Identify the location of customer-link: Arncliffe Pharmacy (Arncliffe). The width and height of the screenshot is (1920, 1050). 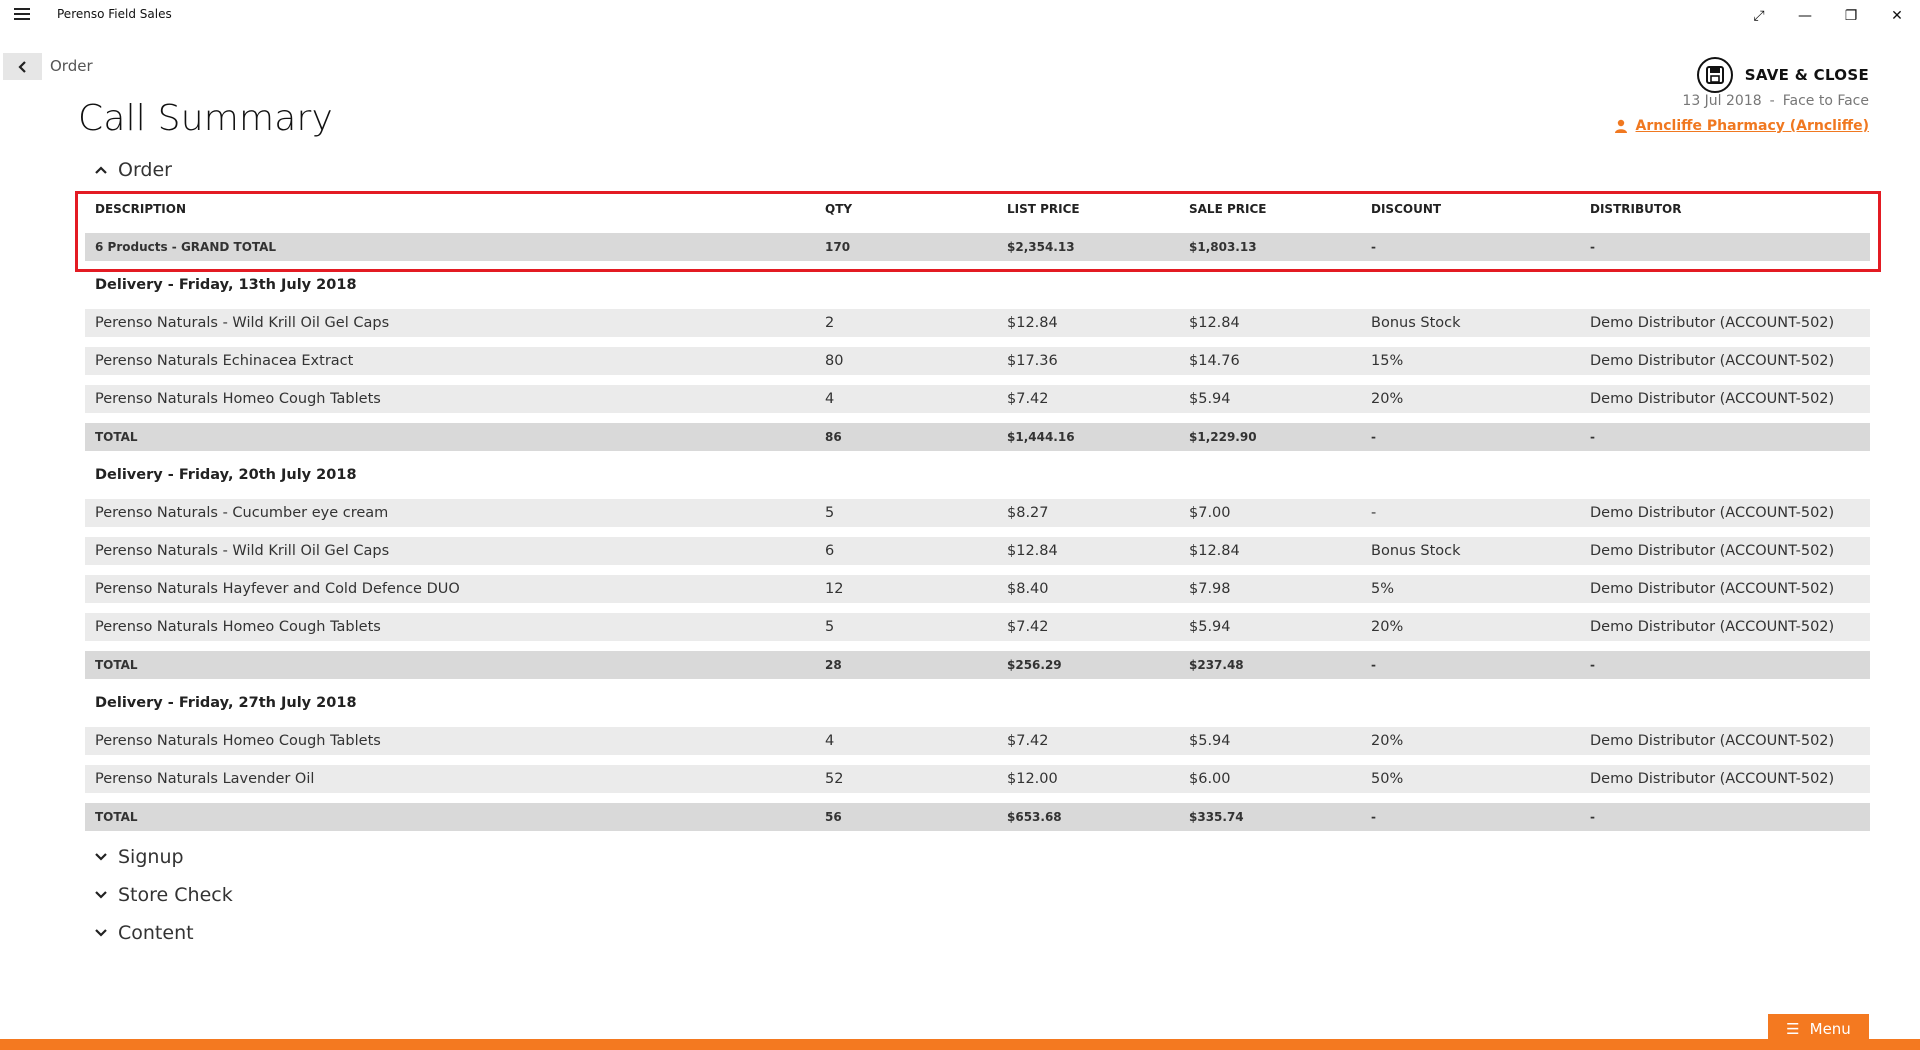
(1741, 126).